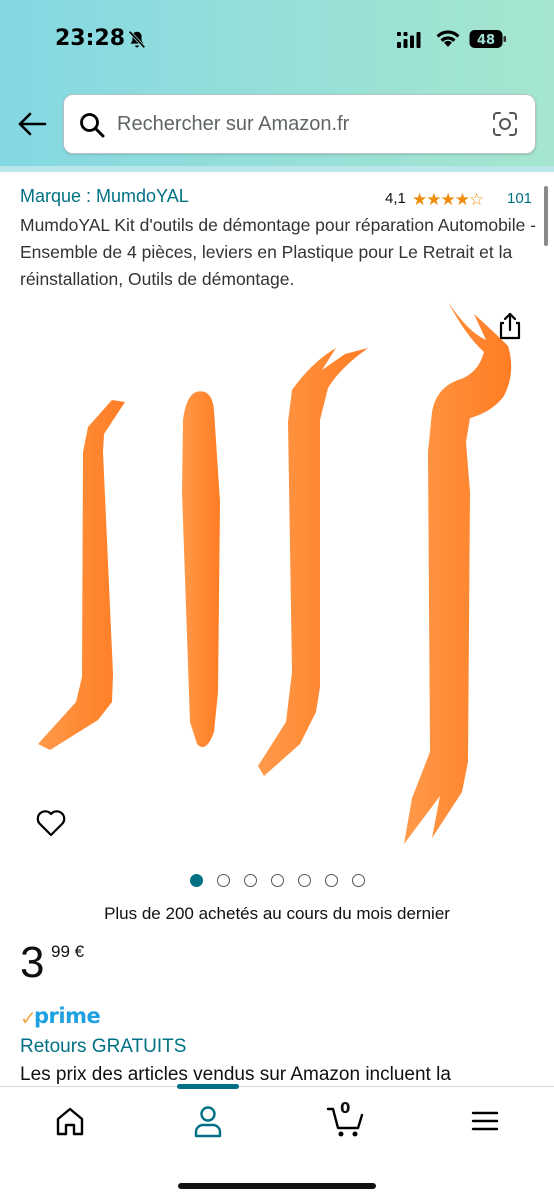 The height and width of the screenshot is (1200, 554). Describe the element at coordinates (208, 1086) in the screenshot. I see `active-tab-indicator` at that location.